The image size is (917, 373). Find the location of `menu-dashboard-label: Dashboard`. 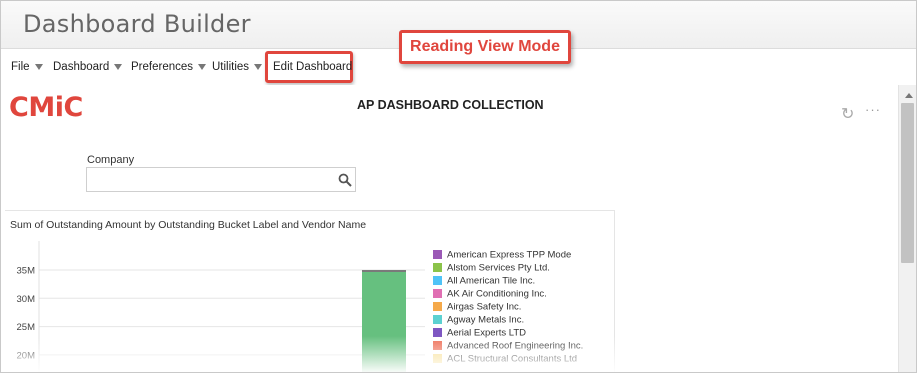

menu-dashboard-label: Dashboard is located at coordinates (81, 67).